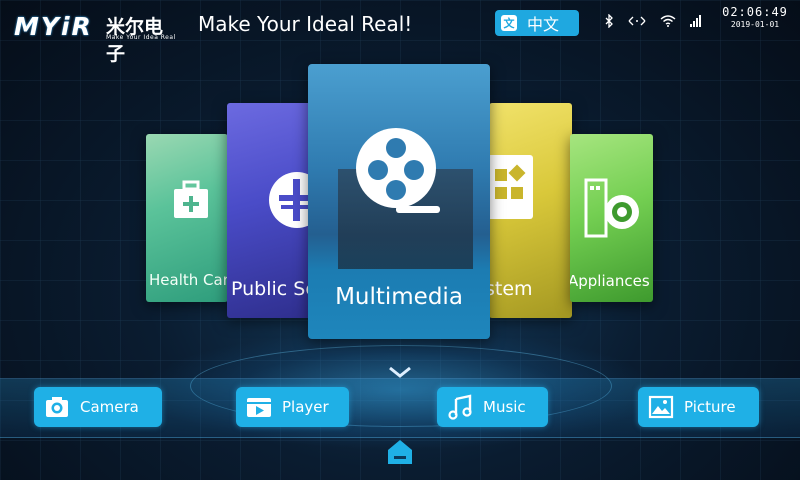  Describe the element at coordinates (509, 23) in the screenshot. I see `translate-icon: 文` at that location.